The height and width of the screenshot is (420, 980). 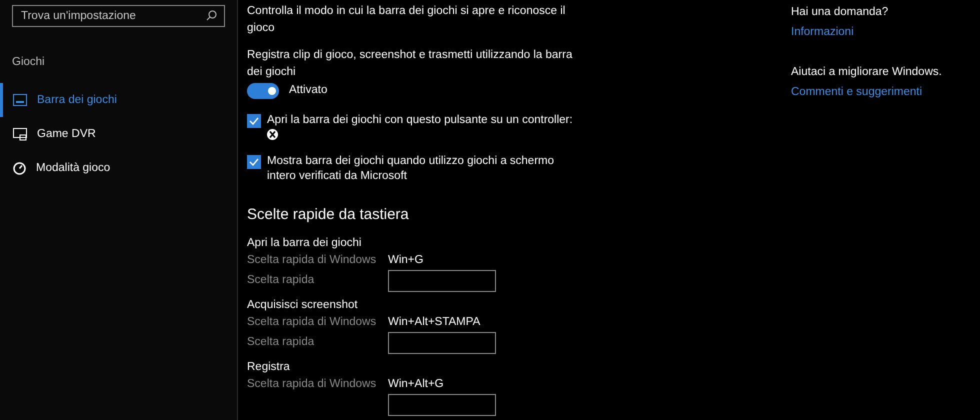 I want to click on shortcut-title: Registra, so click(x=269, y=367).